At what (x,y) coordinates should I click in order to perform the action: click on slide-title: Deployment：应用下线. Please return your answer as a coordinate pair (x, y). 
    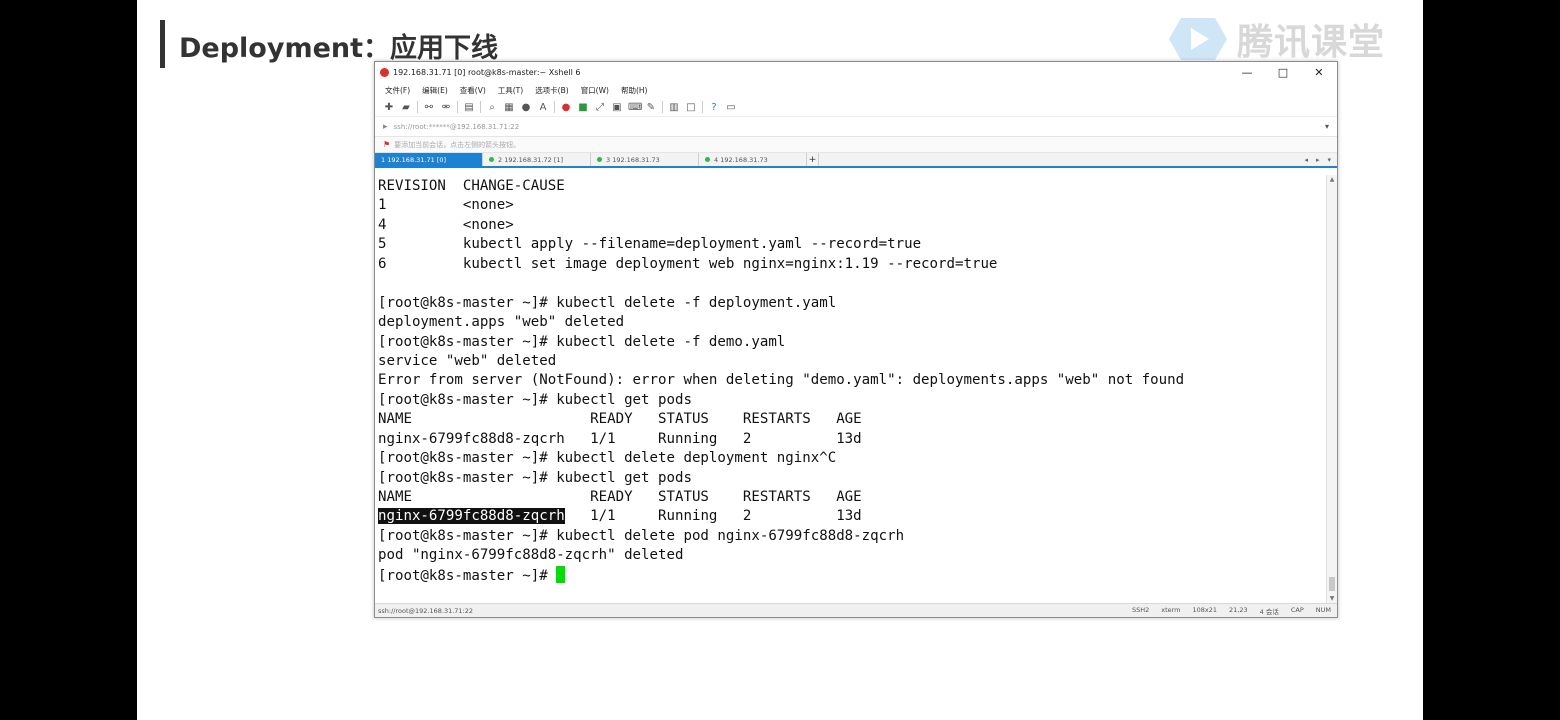
    Looking at the image, I should click on (339, 48).